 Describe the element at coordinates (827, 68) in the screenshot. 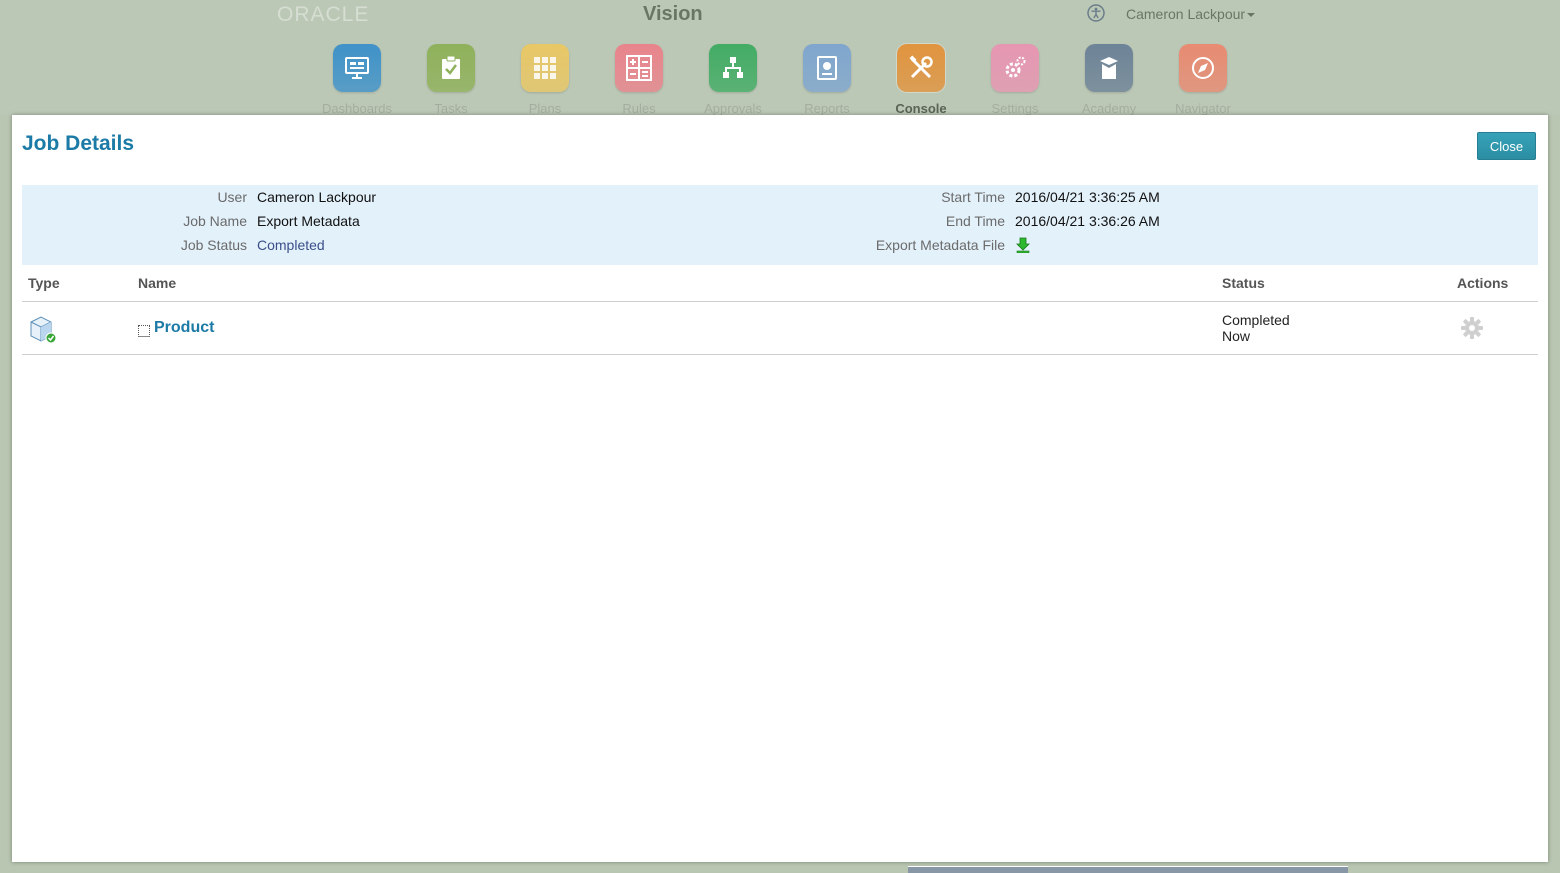

I see `reports-icon` at that location.